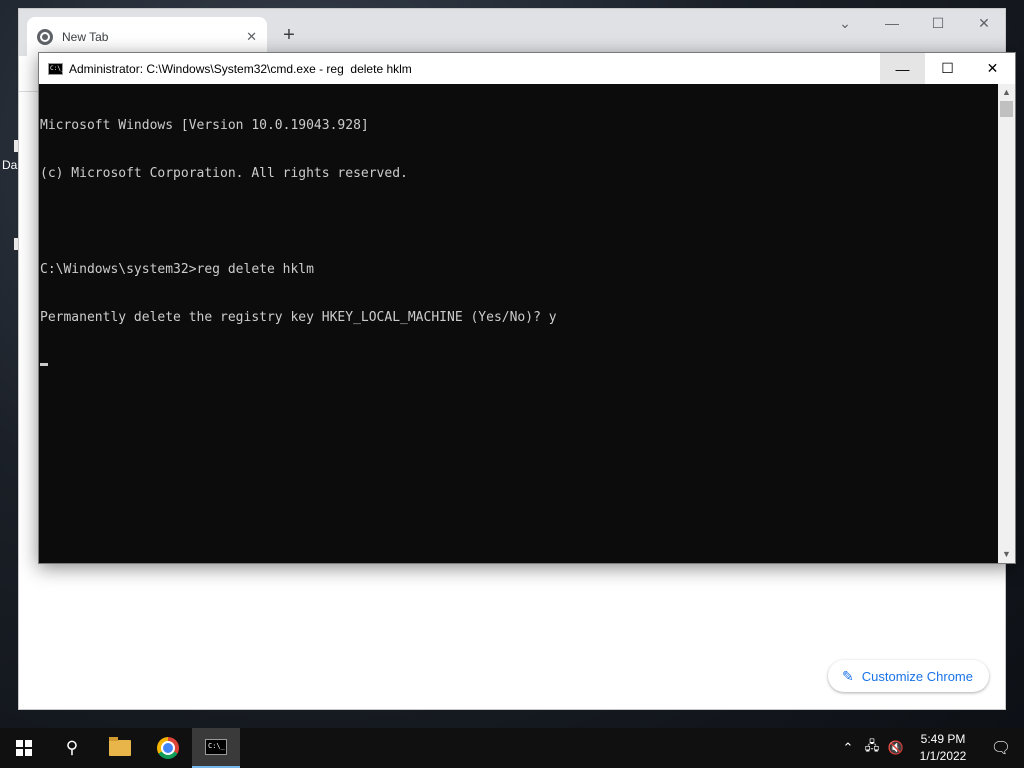 The image size is (1024, 768). Describe the element at coordinates (902, 68) in the screenshot. I see `cmd-minimize-button: —` at that location.